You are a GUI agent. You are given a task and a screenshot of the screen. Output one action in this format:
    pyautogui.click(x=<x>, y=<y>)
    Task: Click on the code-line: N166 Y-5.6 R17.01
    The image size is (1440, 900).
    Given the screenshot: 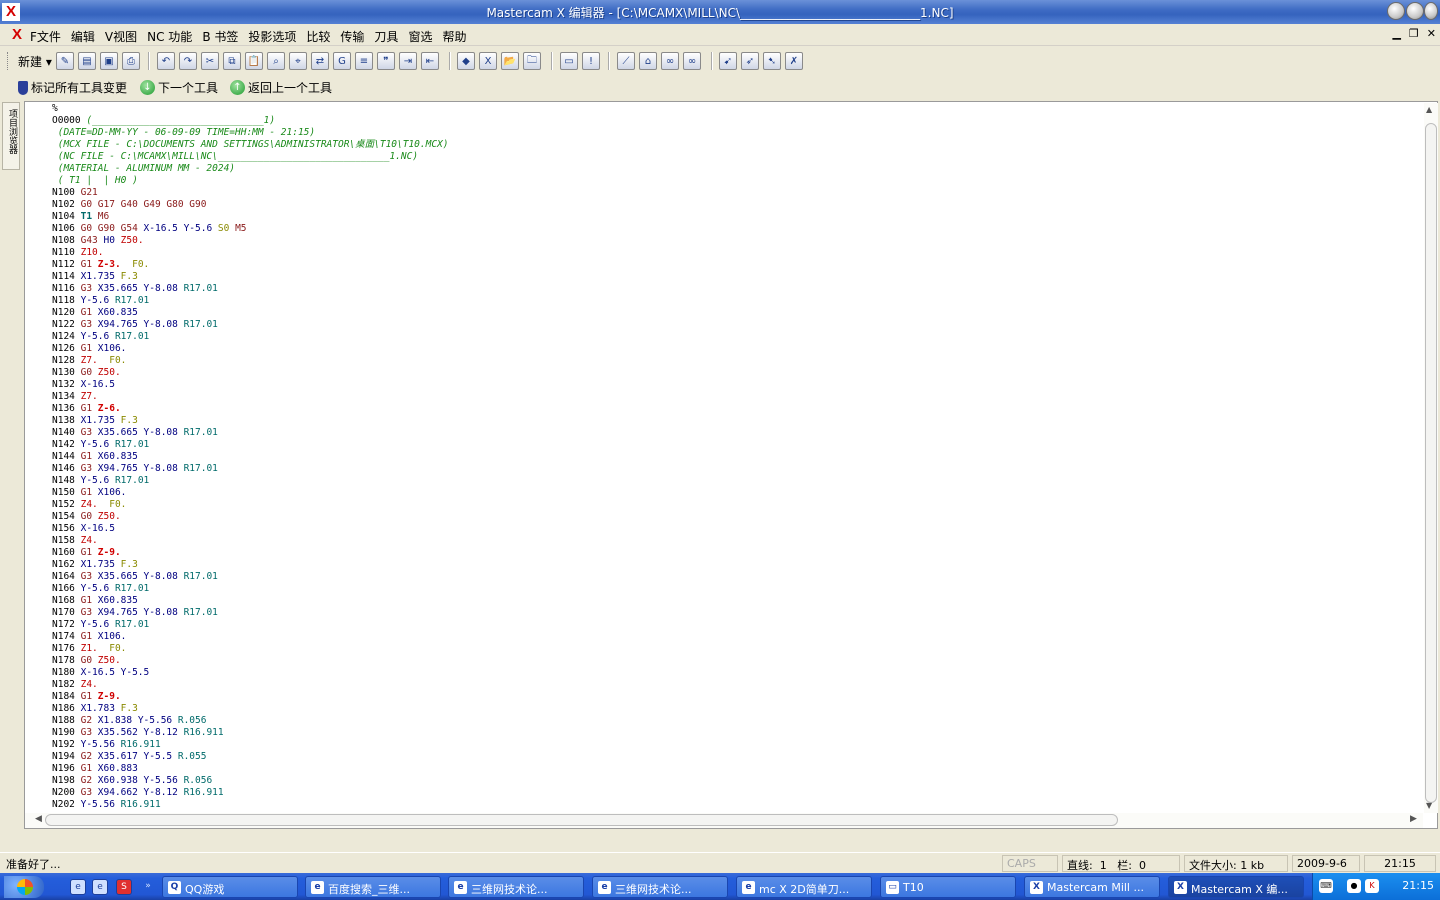 What is the action you would take?
    pyautogui.click(x=250, y=589)
    